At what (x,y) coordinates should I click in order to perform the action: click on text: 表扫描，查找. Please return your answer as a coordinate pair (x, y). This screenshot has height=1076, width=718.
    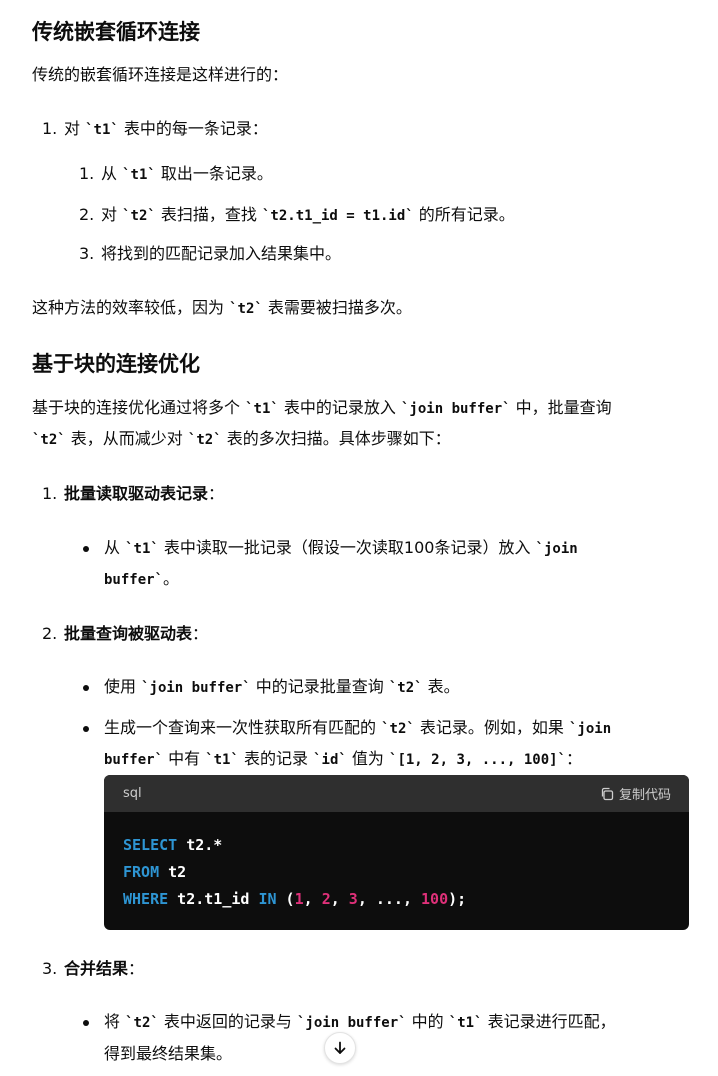
    Looking at the image, I should click on (208, 214).